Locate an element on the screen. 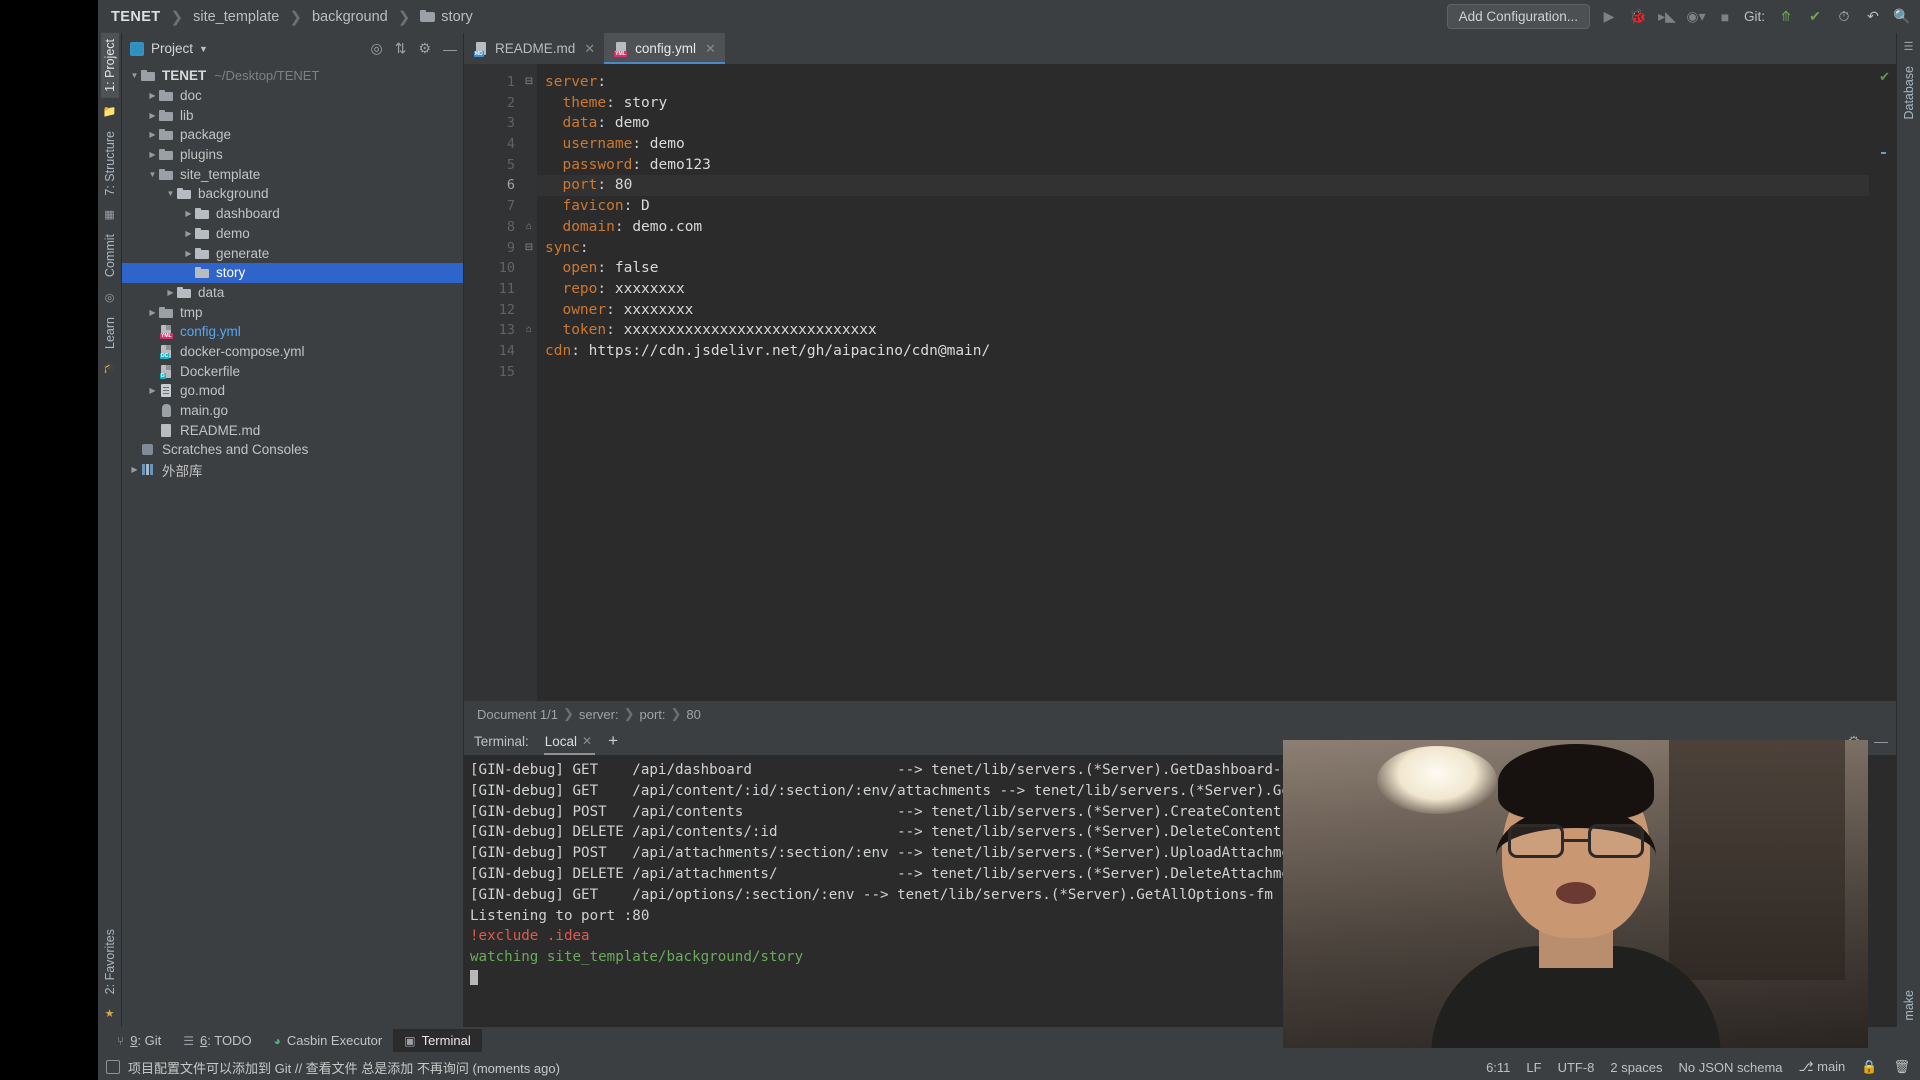  breadcrumb-value: 80 is located at coordinates (693, 714).